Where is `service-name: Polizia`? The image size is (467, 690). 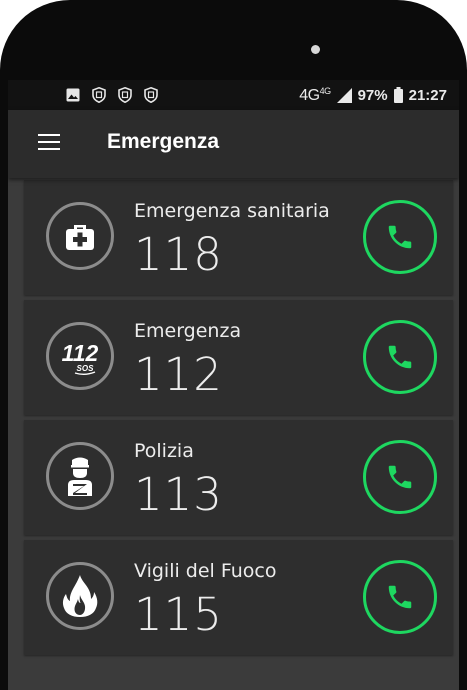
service-name: Polizia is located at coordinates (164, 451).